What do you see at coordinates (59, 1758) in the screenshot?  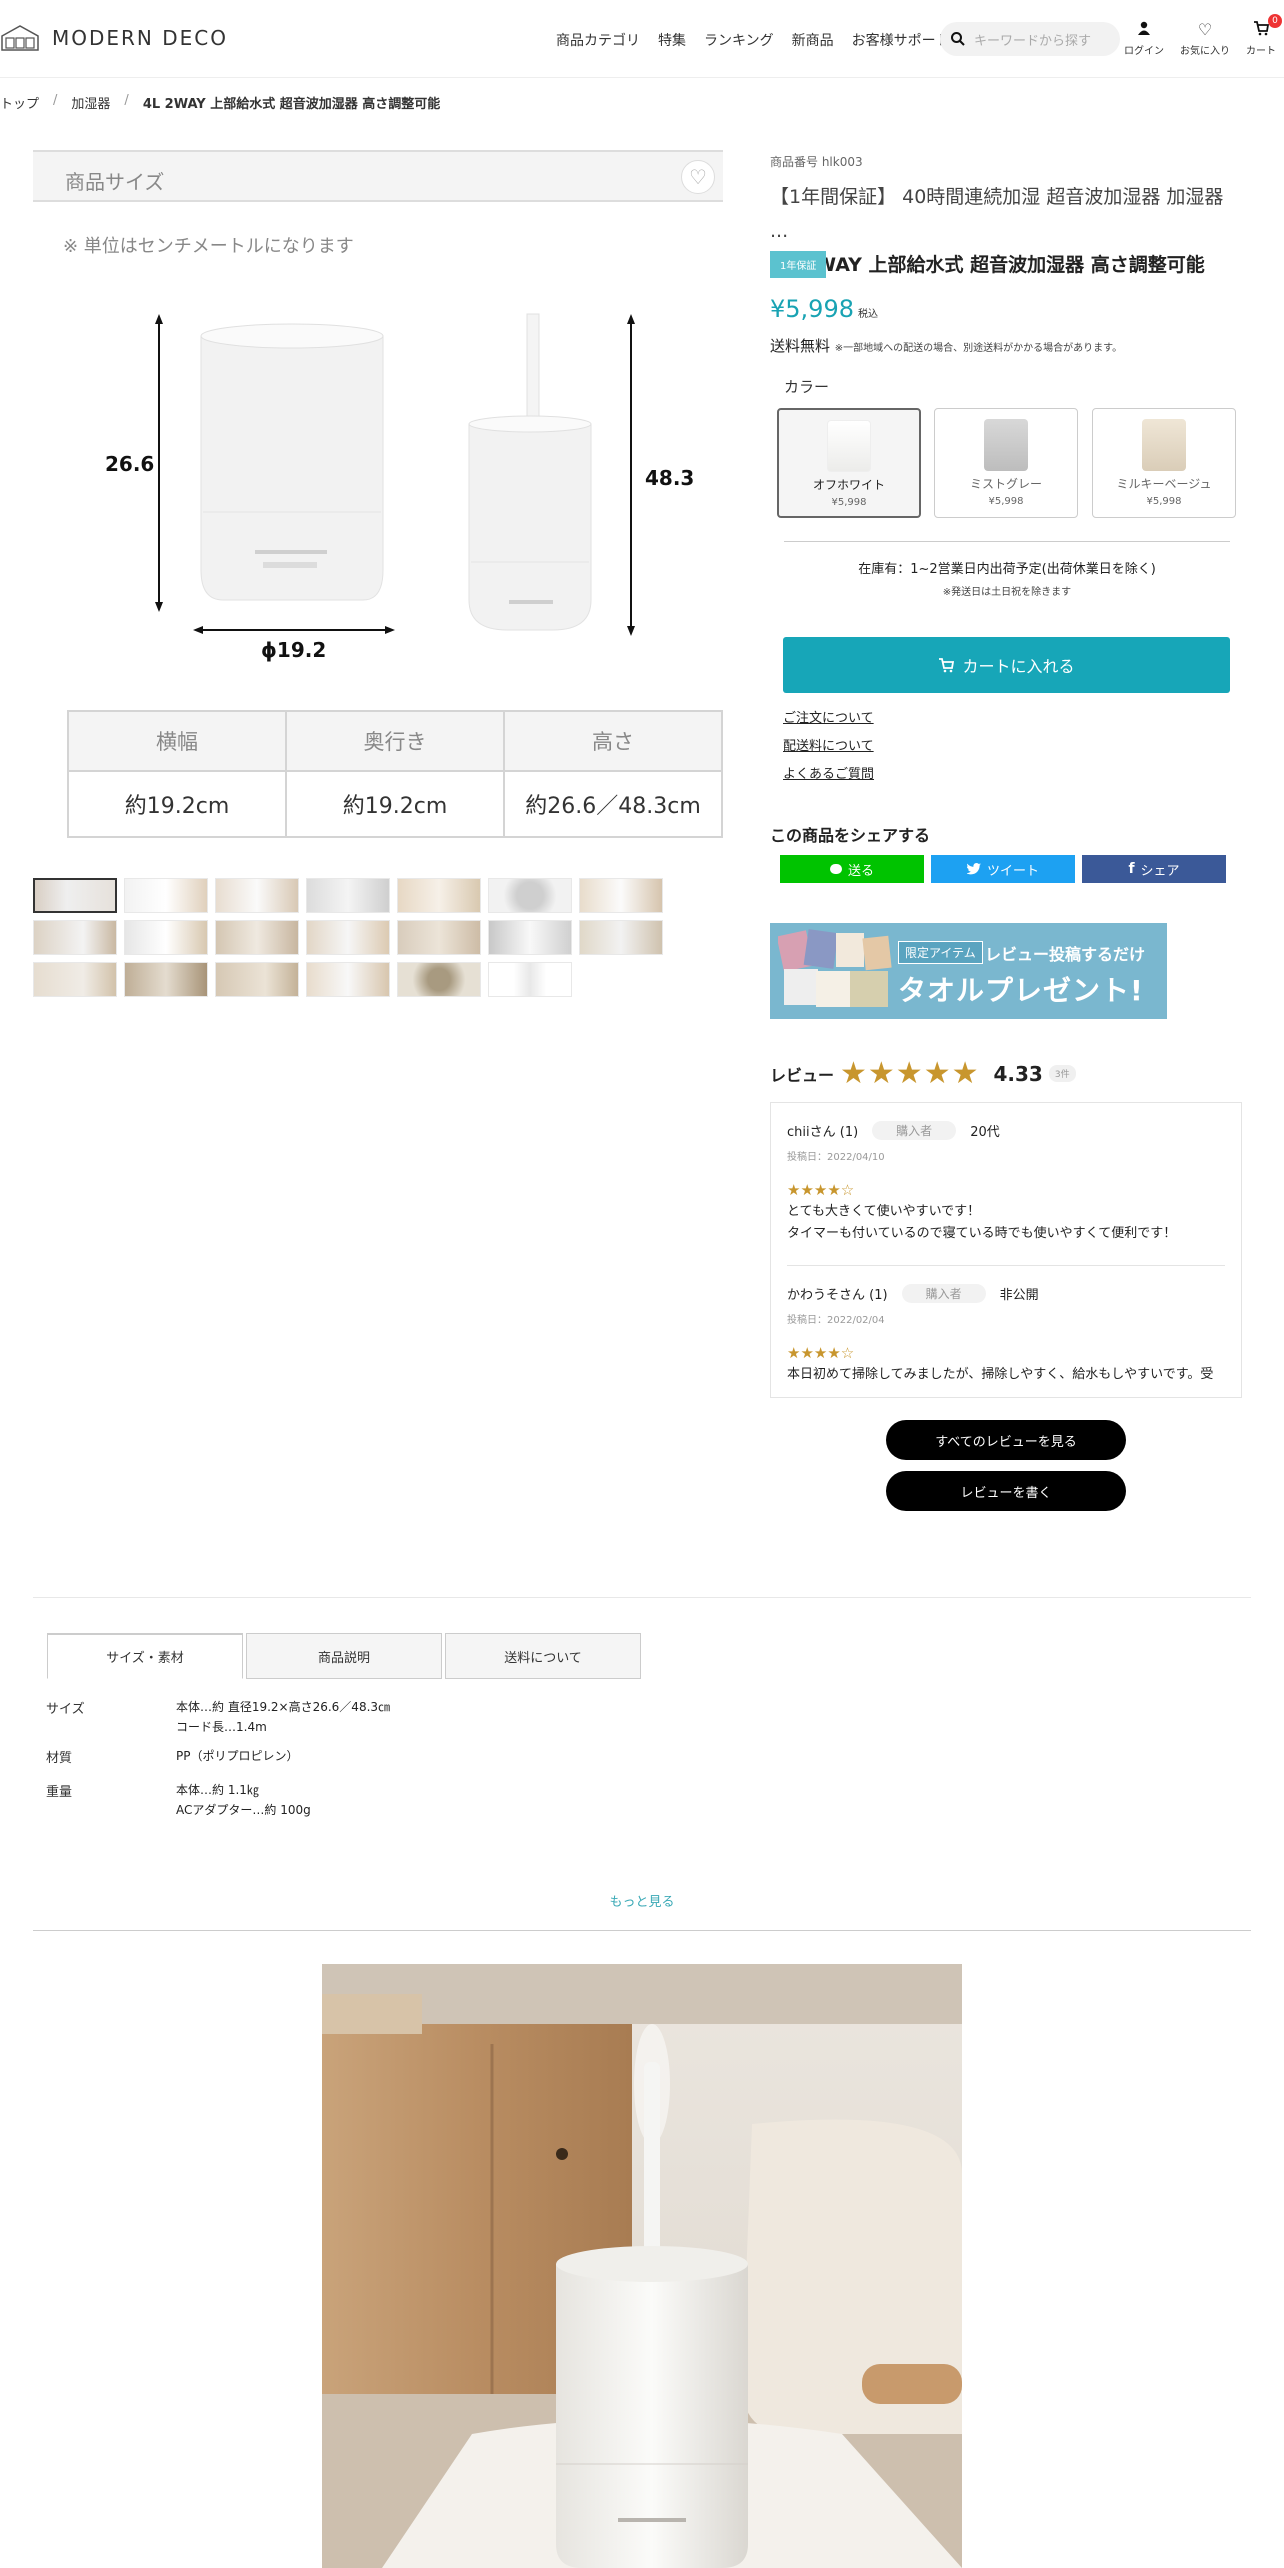 I see `spec-key-material: 材質` at bounding box center [59, 1758].